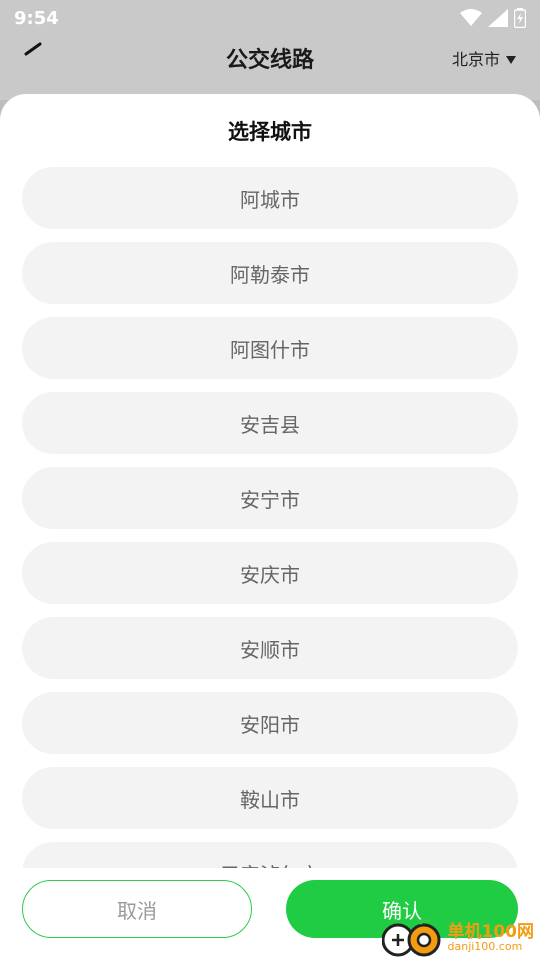 The height and width of the screenshot is (960, 540). What do you see at coordinates (270, 348) in the screenshot?
I see `city-item: 阿图什市` at bounding box center [270, 348].